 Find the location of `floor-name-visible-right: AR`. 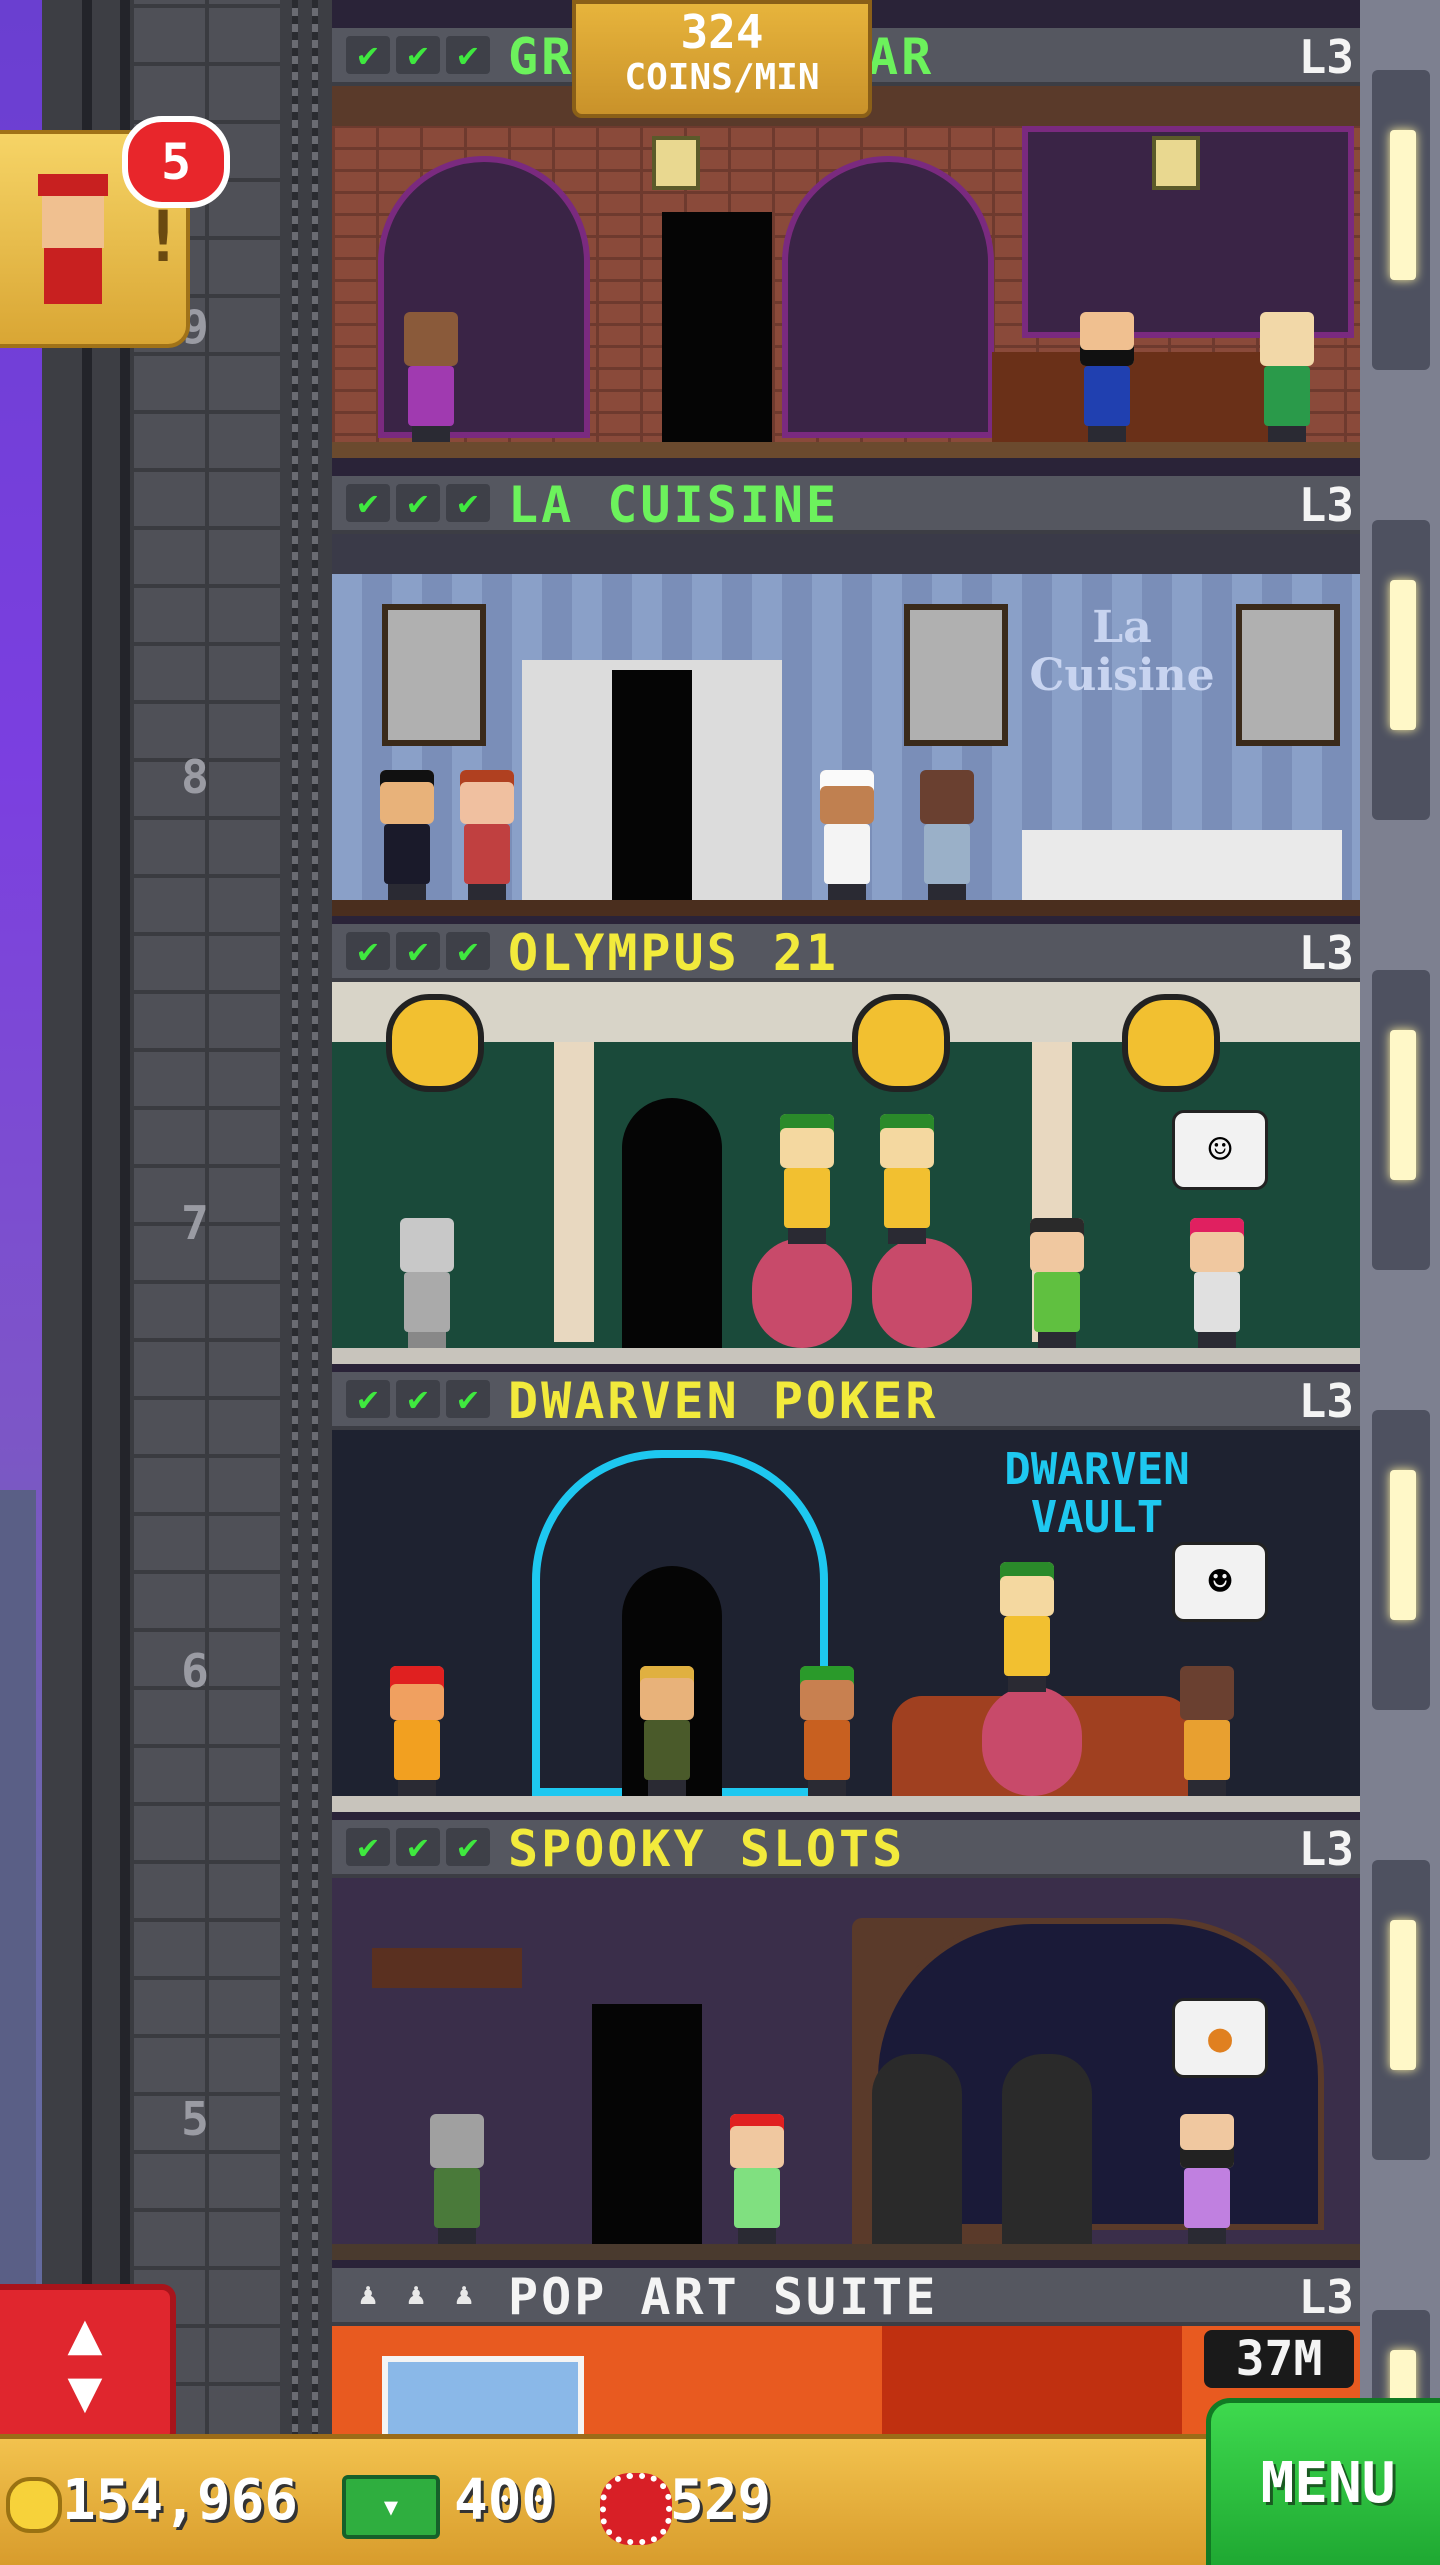

floor-name-visible-right: AR is located at coordinates (901, 57).